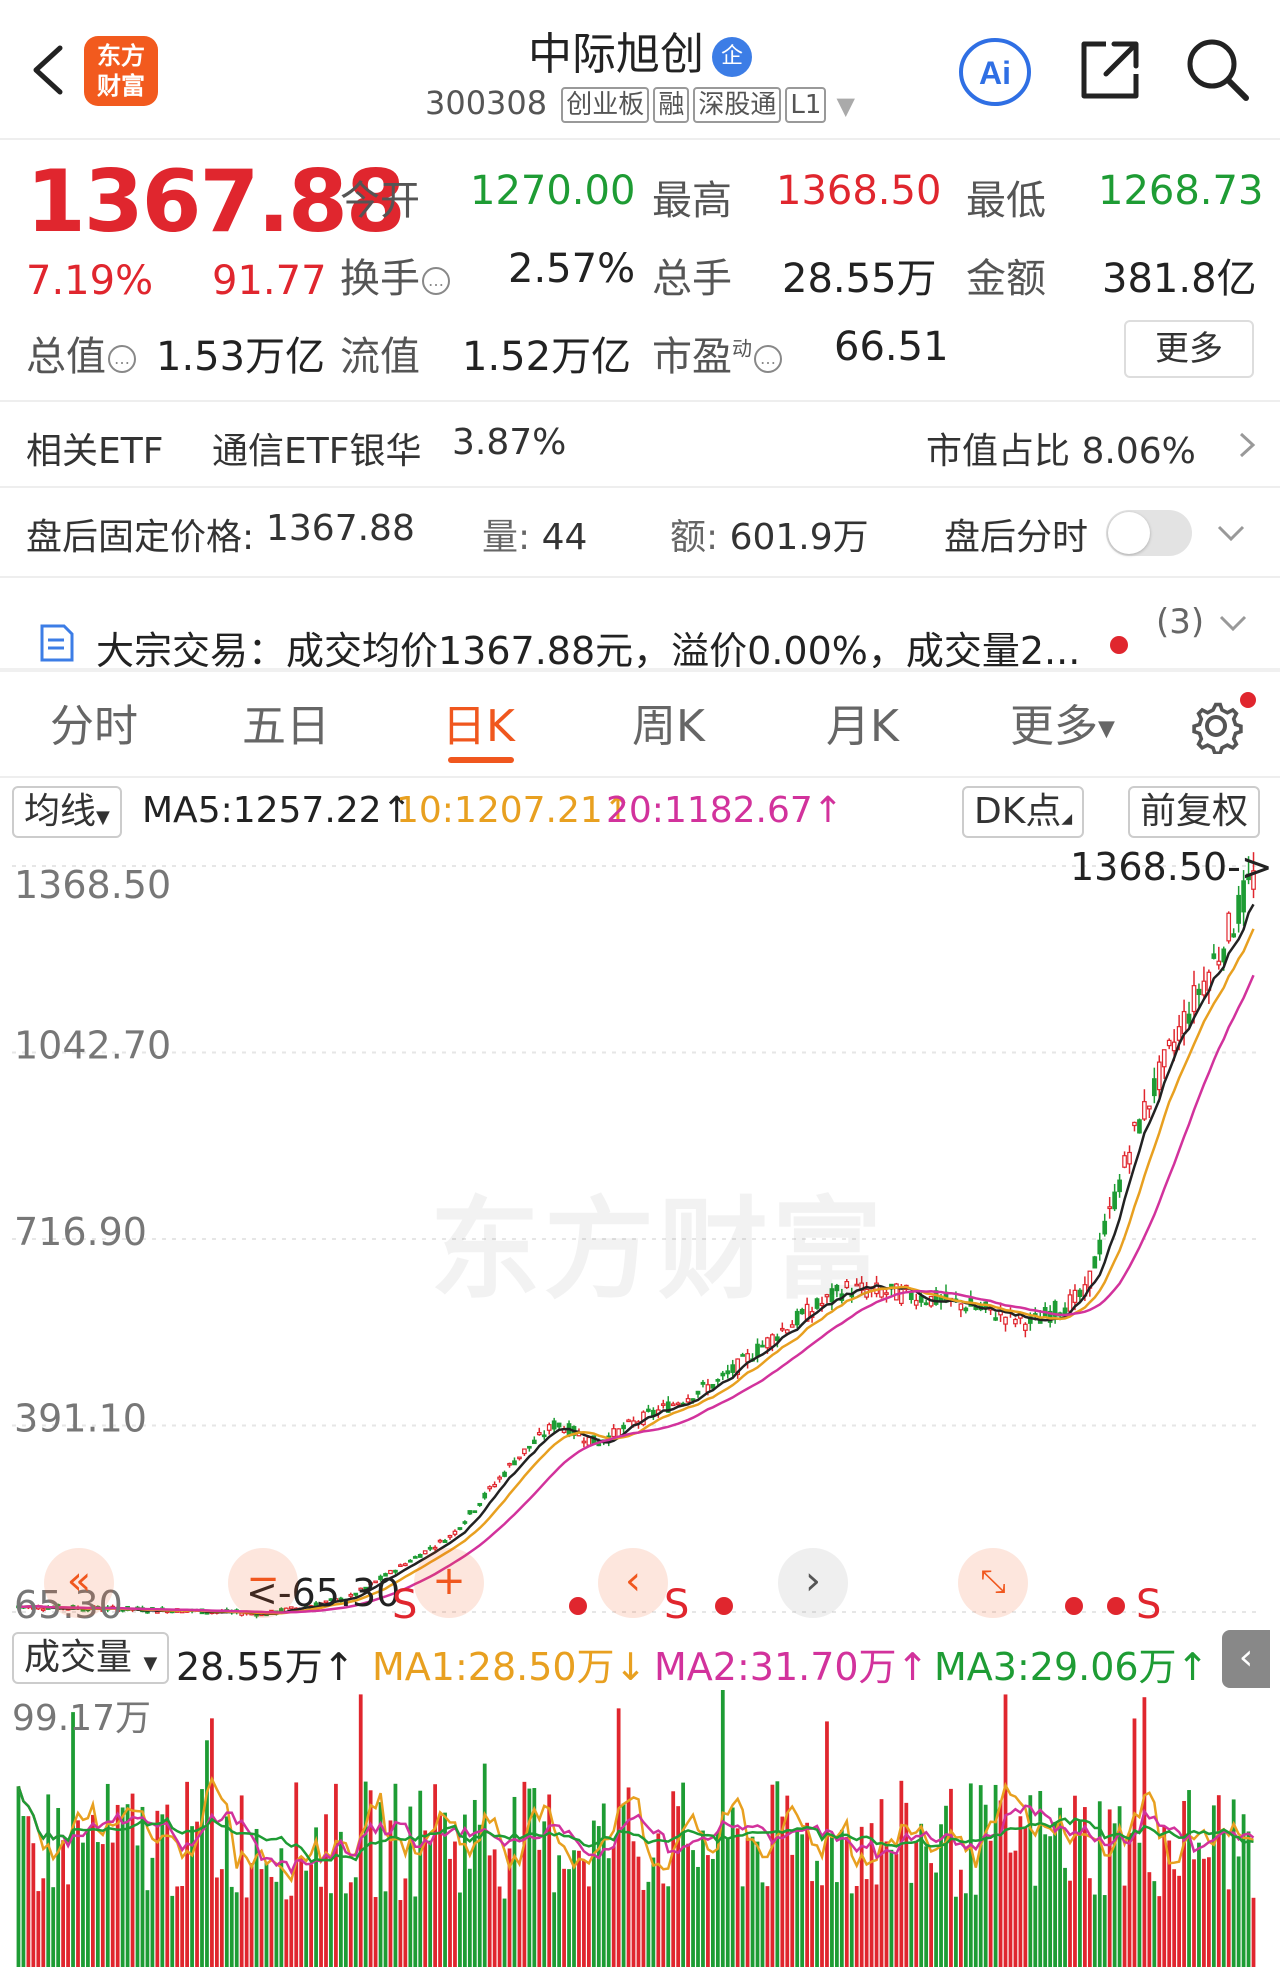 The image size is (1280, 1967). What do you see at coordinates (478, 722) in the screenshot?
I see `tab-daily-k: 日K` at bounding box center [478, 722].